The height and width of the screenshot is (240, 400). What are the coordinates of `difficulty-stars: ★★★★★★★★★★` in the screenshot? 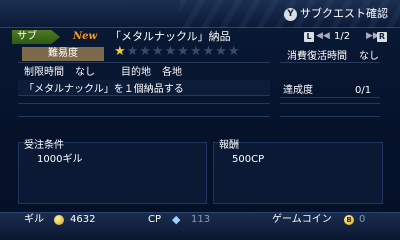 It's located at (177, 51).